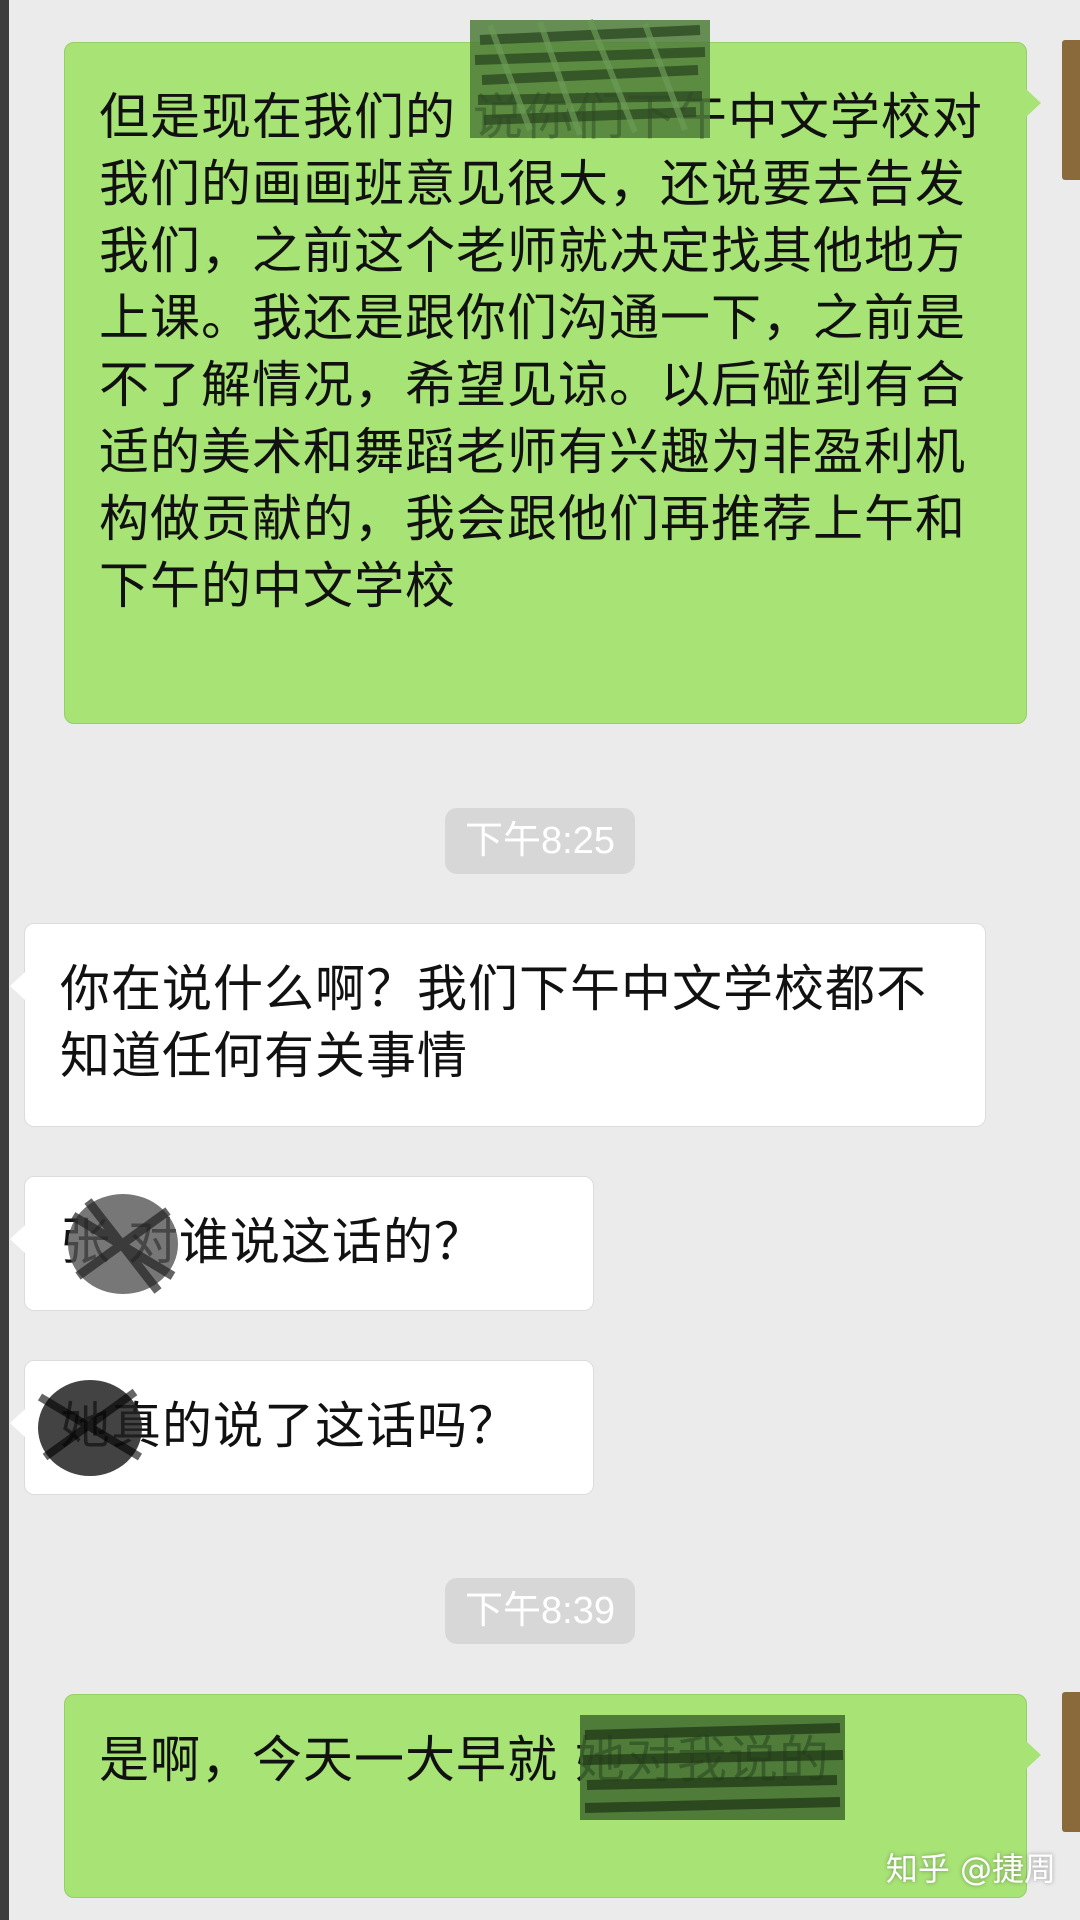 Image resolution: width=1080 pixels, height=1920 pixels. Describe the element at coordinates (464, 1760) in the screenshot. I see `message-text: 是啊，今天一大早就 她对我说的` at that location.